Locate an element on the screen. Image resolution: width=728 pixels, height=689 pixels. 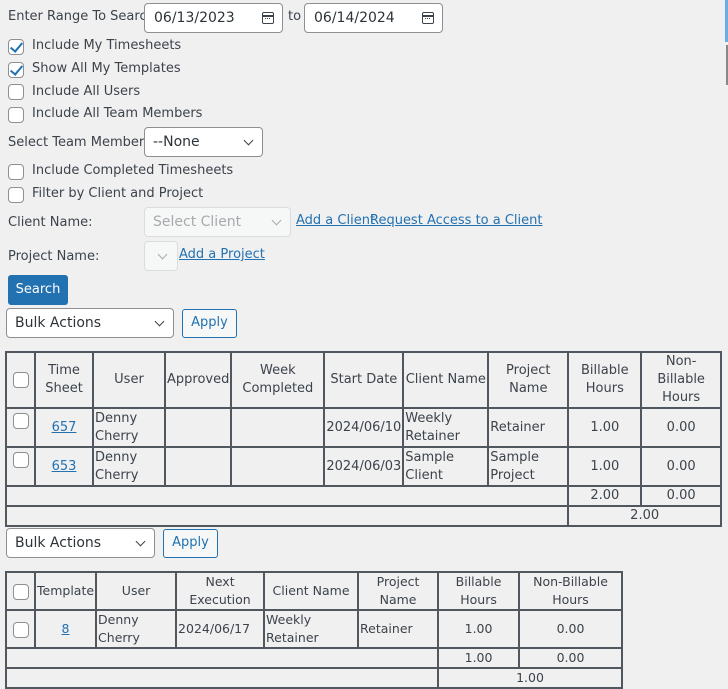
project-name-cell: Sample Project is located at coordinates (528, 466).